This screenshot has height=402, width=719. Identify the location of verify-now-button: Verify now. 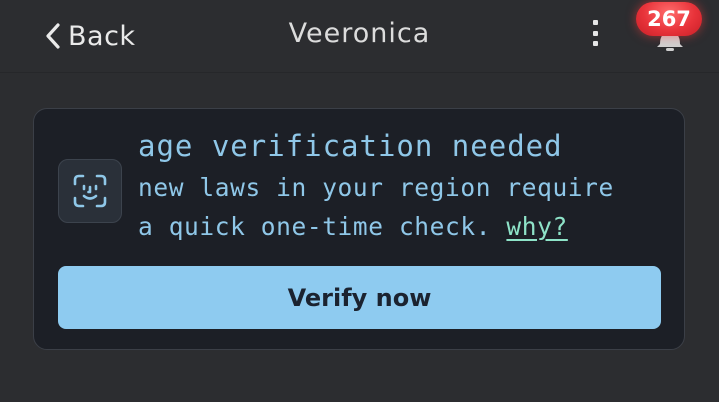
(359, 297).